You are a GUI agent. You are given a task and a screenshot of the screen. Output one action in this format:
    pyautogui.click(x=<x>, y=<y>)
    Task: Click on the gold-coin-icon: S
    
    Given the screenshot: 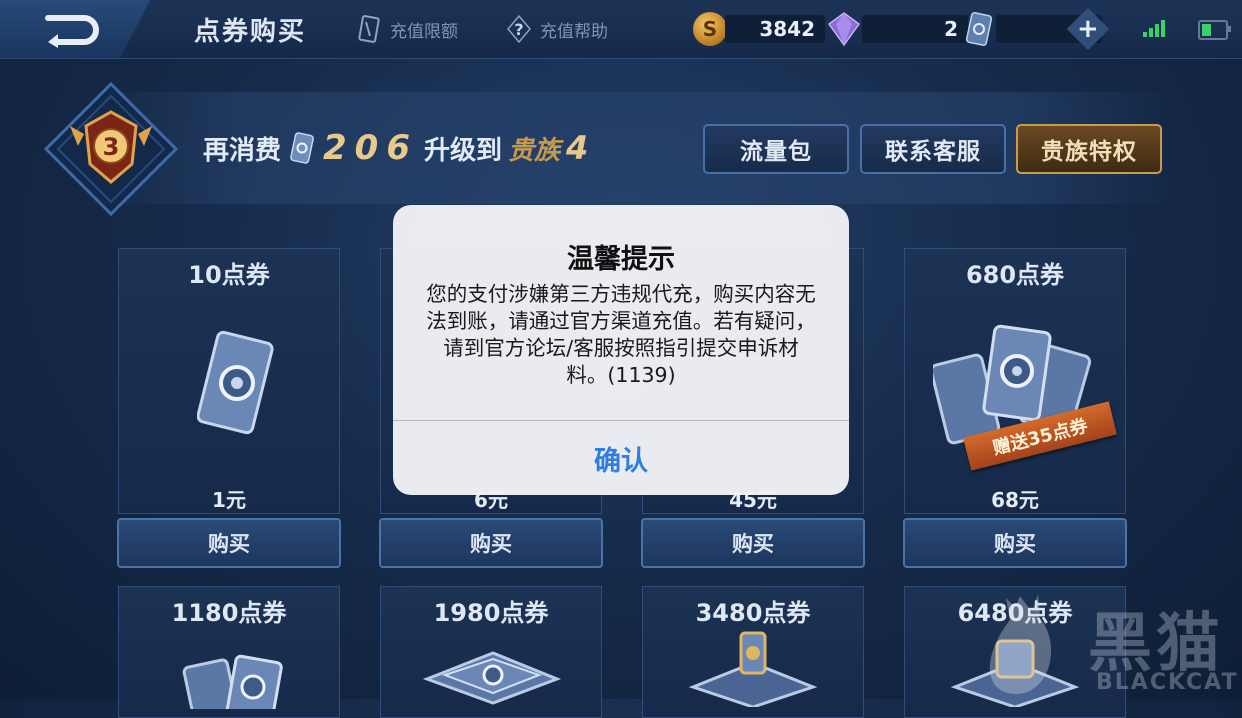 What is the action you would take?
    pyautogui.click(x=710, y=29)
    